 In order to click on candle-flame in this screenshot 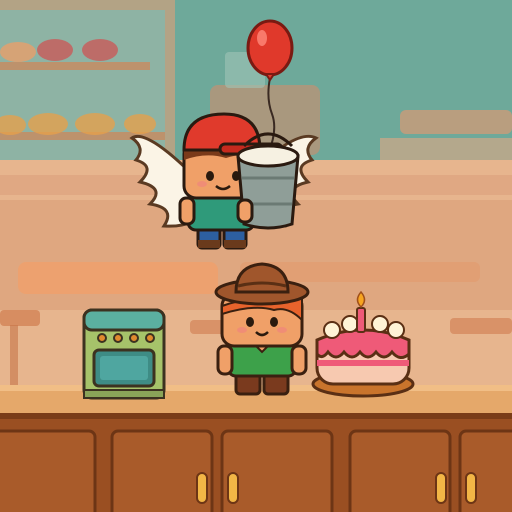, I will do `click(361, 299)`.